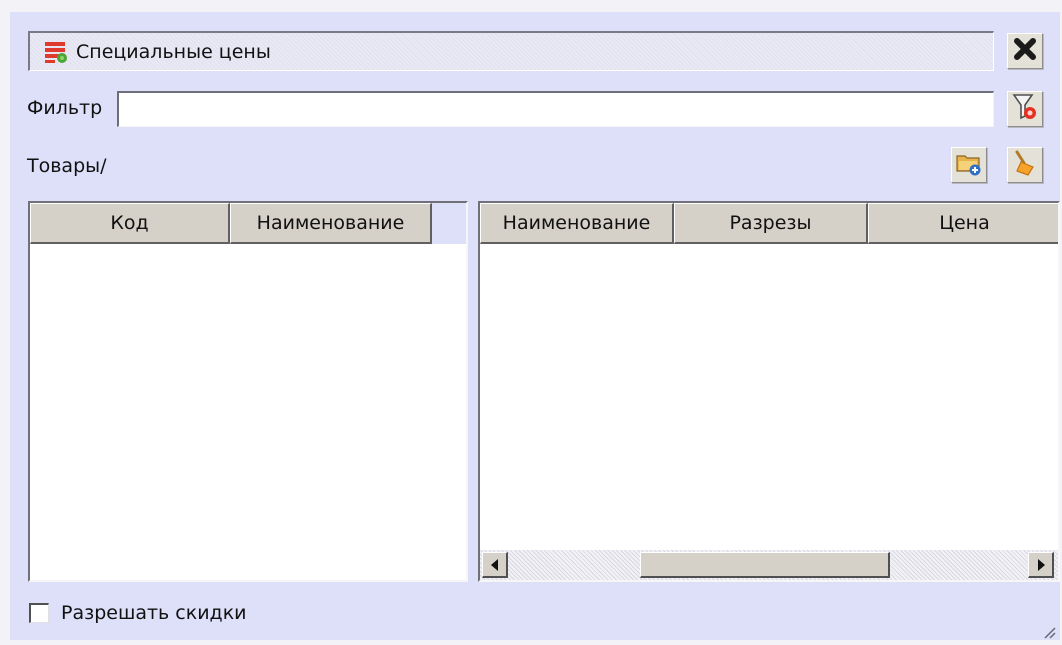 The height and width of the screenshot is (645, 1062). I want to click on resize-grip, so click(1049, 630).